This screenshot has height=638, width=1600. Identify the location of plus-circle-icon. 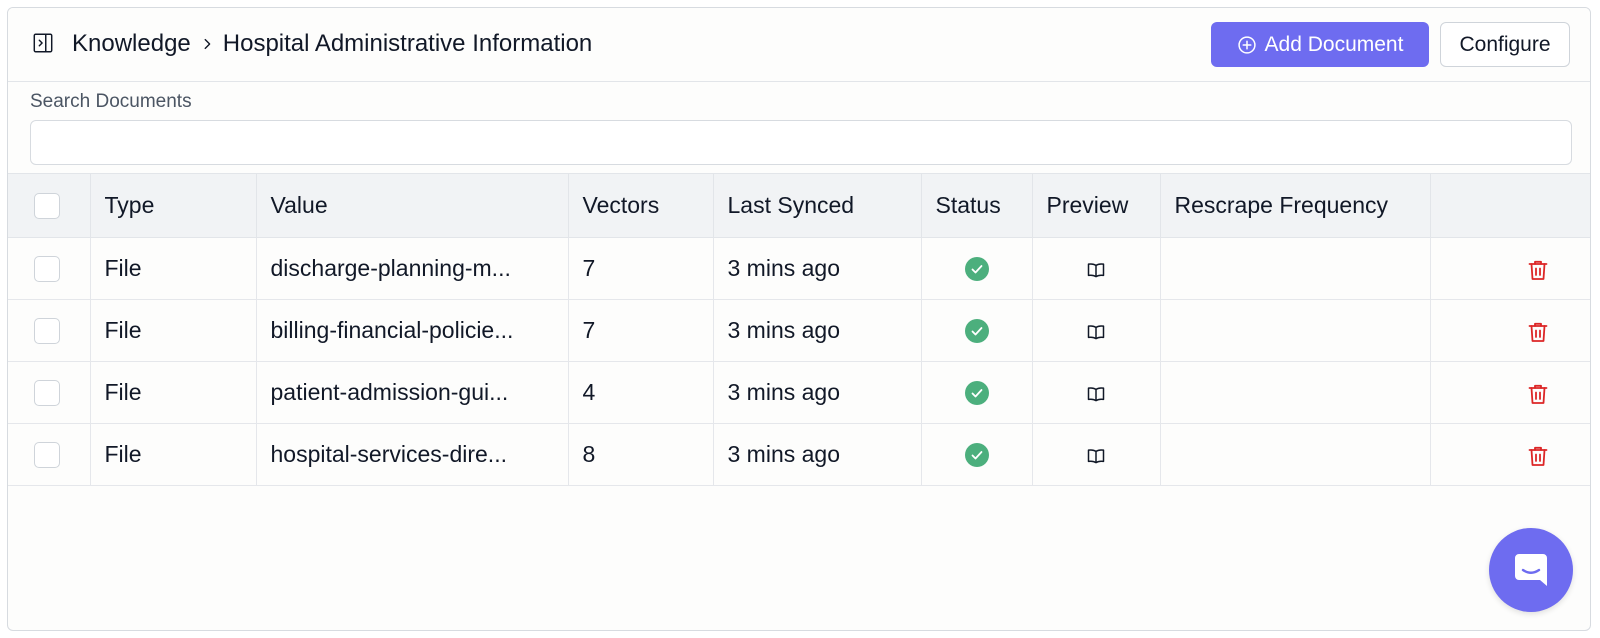
(1247, 45).